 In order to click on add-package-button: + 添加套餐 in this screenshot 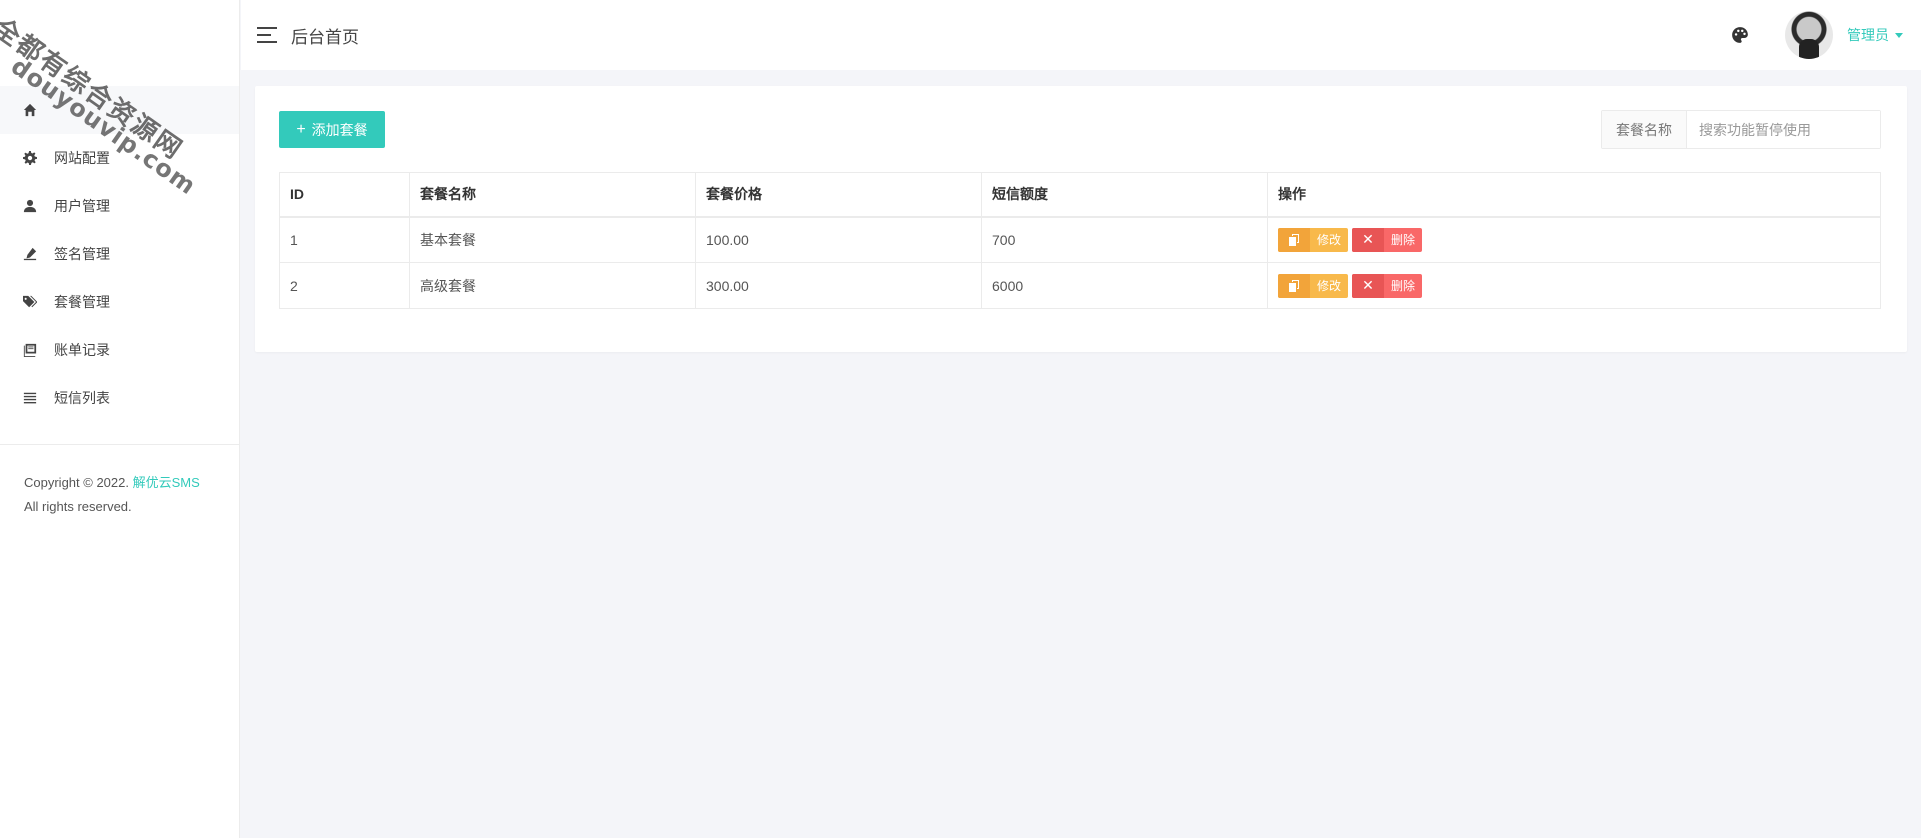, I will do `click(332, 129)`.